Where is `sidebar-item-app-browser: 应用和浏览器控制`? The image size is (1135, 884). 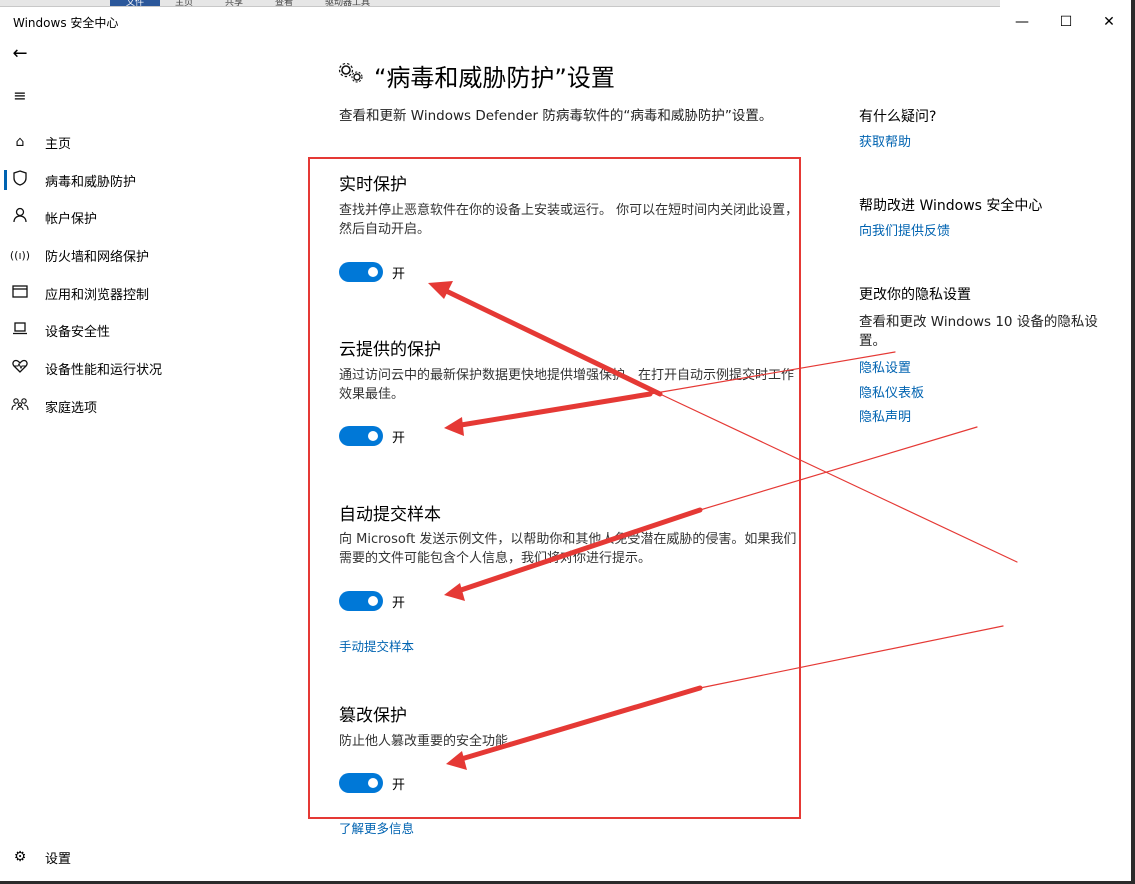 sidebar-item-app-browser: 应用和浏览器控制 is located at coordinates (150, 293).